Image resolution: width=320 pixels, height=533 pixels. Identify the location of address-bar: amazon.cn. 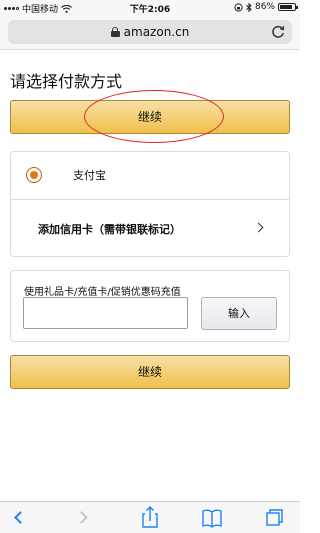
(150, 32).